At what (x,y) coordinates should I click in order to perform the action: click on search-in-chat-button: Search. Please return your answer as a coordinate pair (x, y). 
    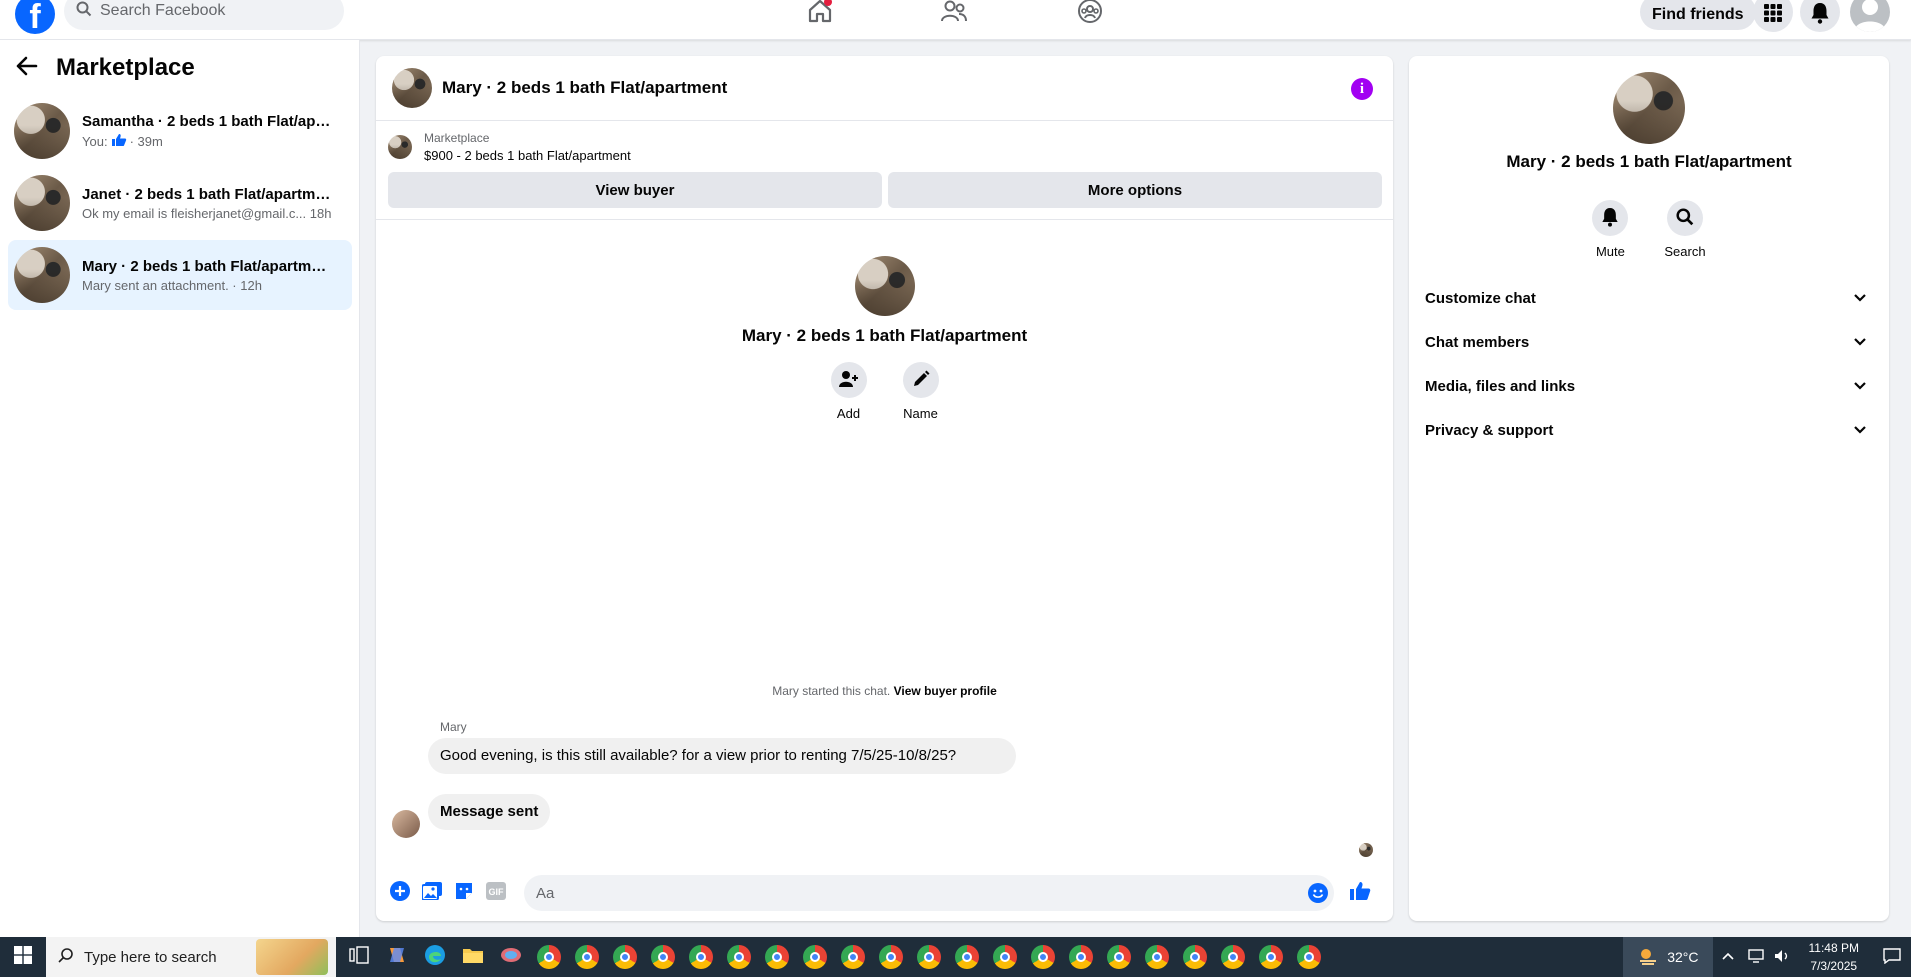
    Looking at the image, I should click on (1685, 229).